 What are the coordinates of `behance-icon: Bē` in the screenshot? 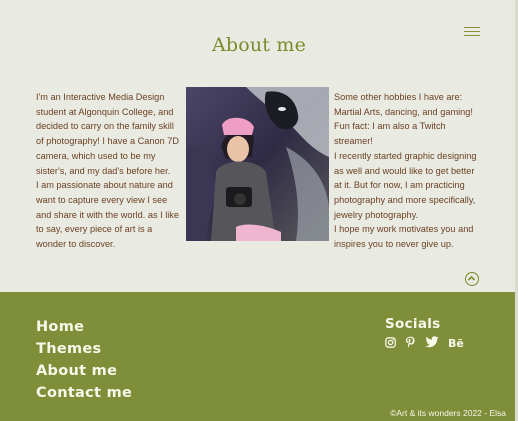 It's located at (456, 344).